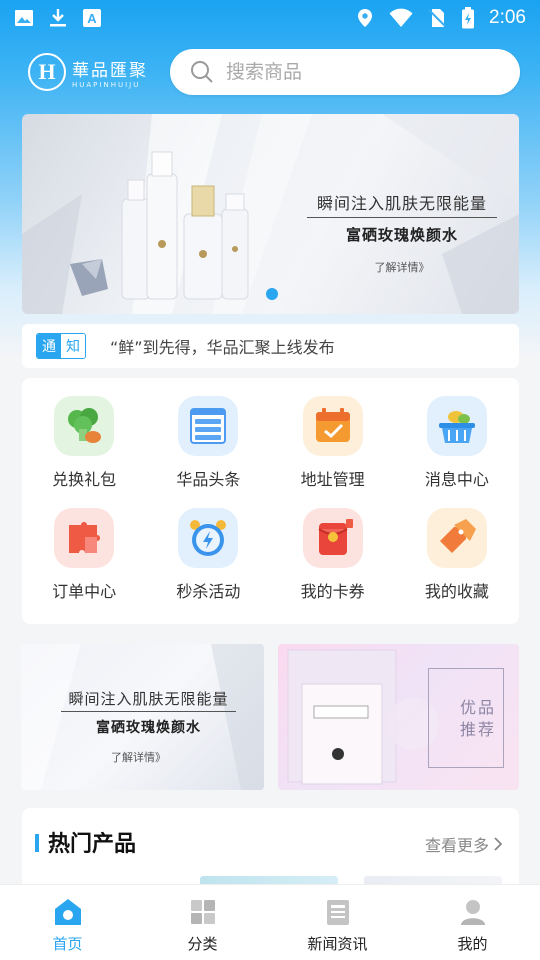 The image size is (540, 960). What do you see at coordinates (110, 70) in the screenshot?
I see `logo-chinese: 華品匯聚` at bounding box center [110, 70].